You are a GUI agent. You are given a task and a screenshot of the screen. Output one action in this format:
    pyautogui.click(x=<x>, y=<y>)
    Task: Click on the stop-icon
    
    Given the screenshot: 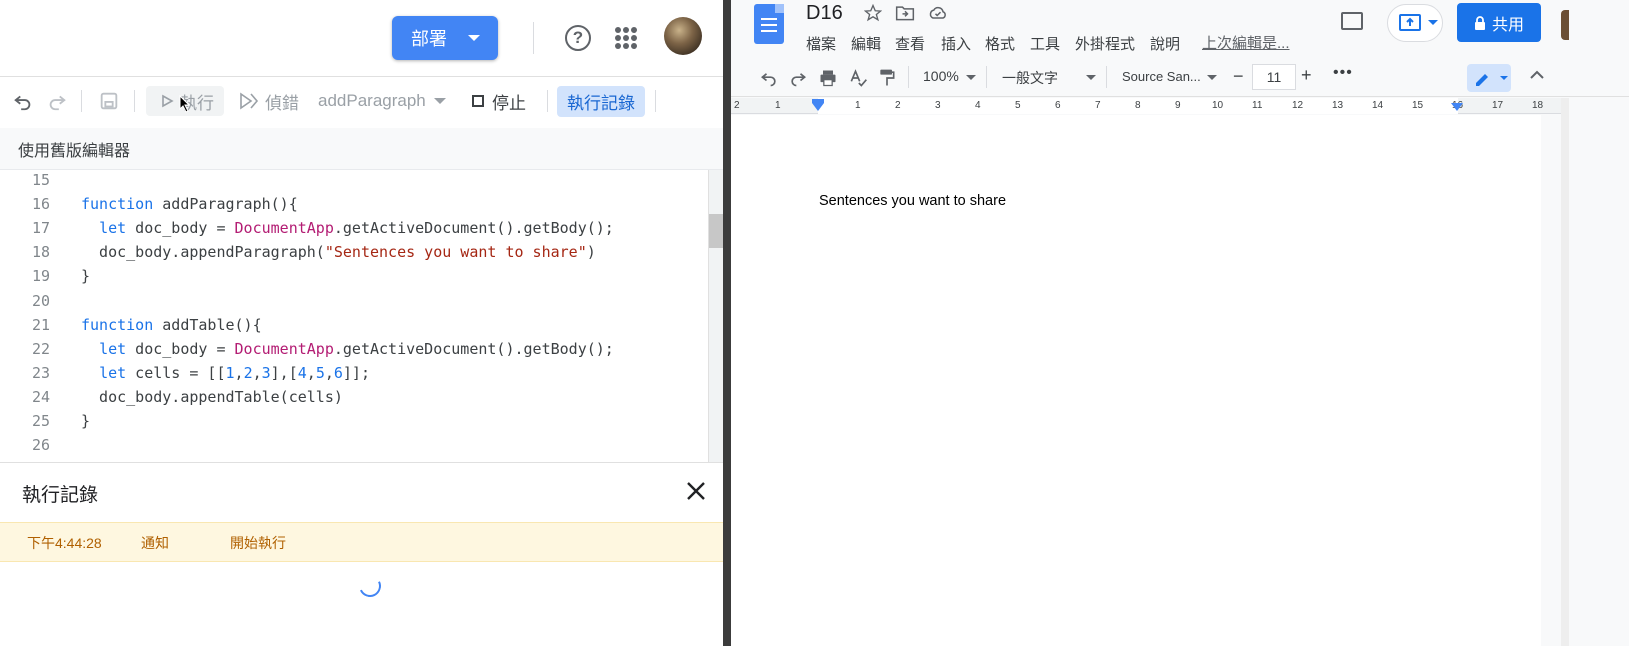 What is the action you would take?
    pyautogui.click(x=478, y=101)
    